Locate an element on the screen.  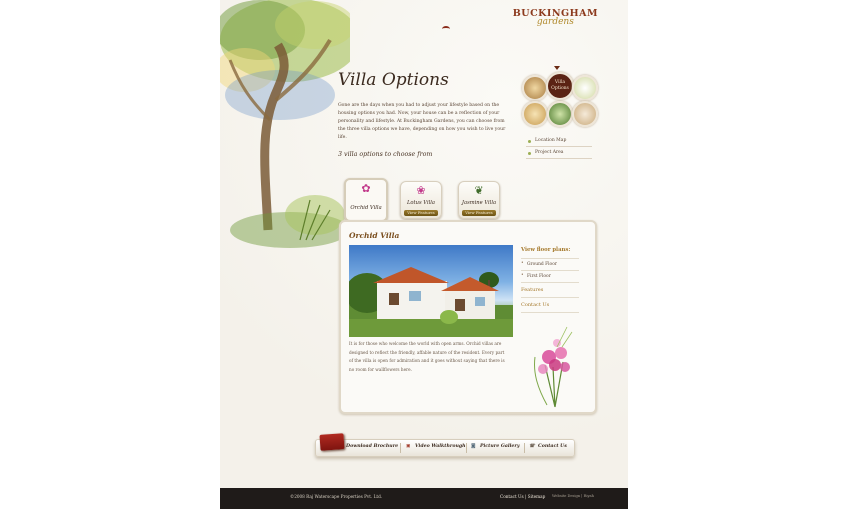
panel-title: Orchid Villa is located at coordinates (374, 235).